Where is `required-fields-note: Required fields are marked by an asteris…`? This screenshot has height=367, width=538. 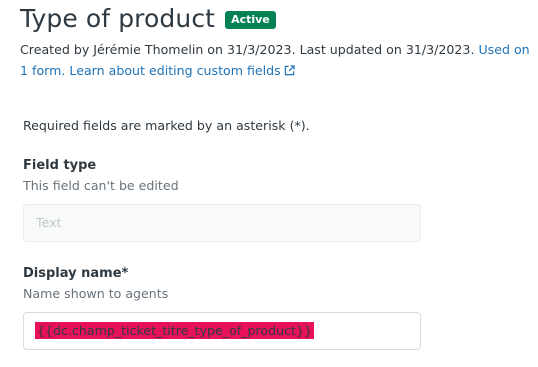
required-fields-note: Required fields are marked by an asteris… is located at coordinates (166, 125).